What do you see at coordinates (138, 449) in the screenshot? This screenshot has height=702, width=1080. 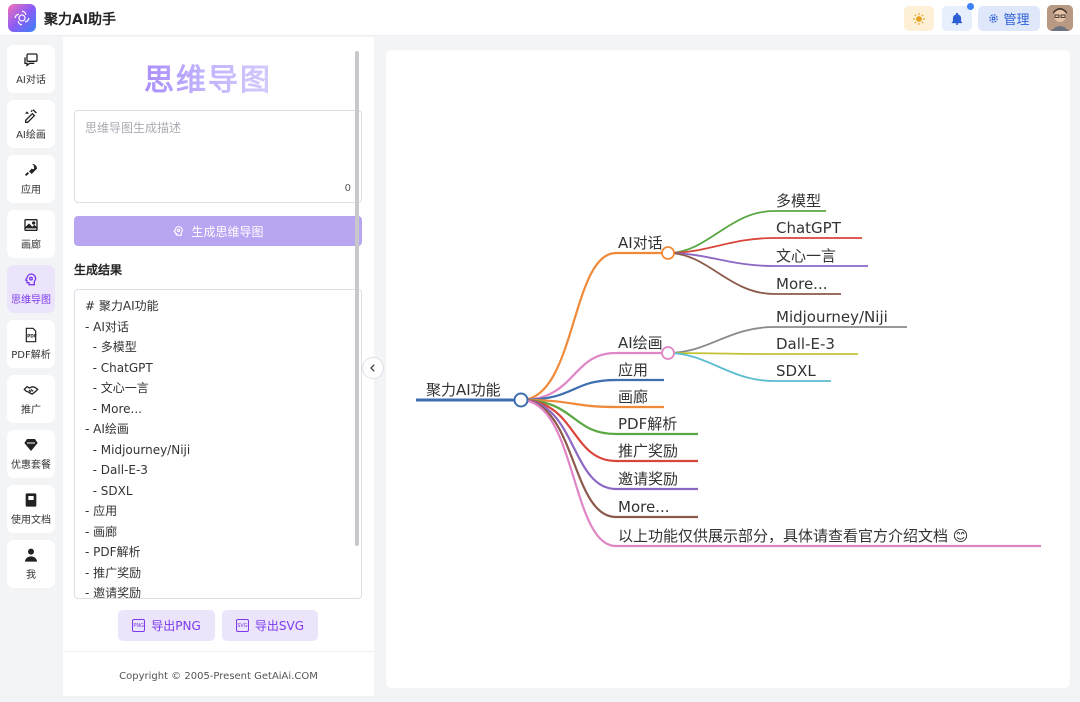 I see `result-line: - Midjourney/Niji` at bounding box center [138, 449].